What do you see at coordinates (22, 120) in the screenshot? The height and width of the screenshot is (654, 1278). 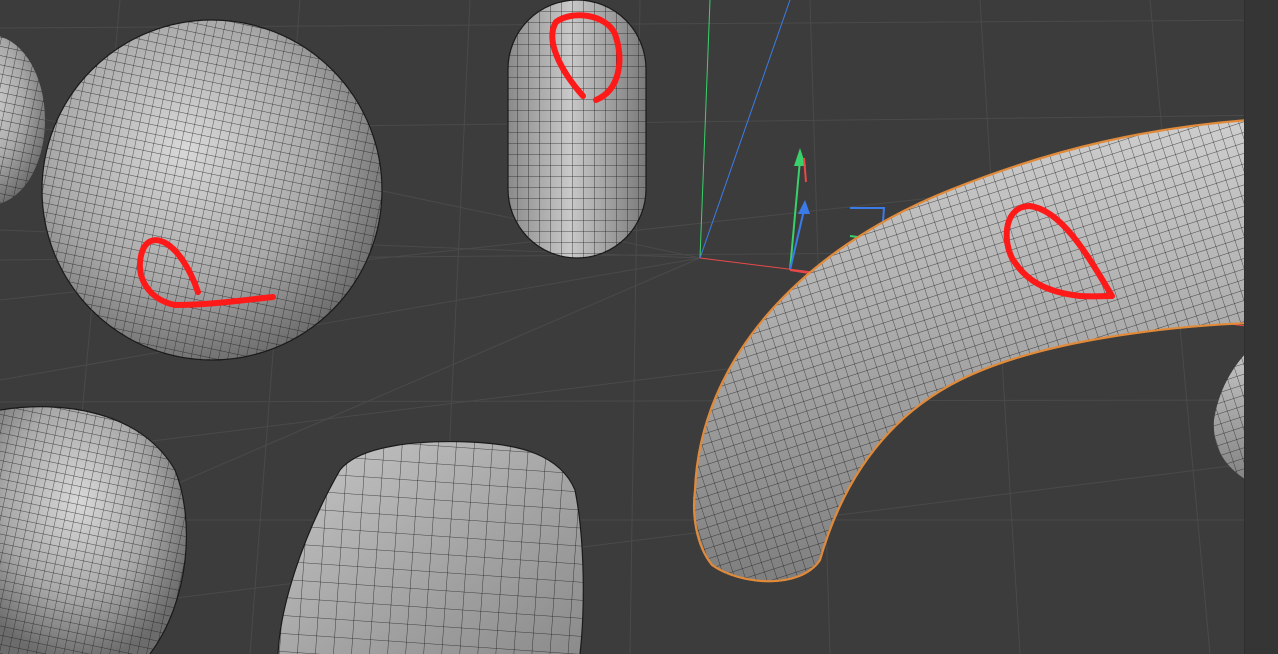 I see `partial-sphere` at bounding box center [22, 120].